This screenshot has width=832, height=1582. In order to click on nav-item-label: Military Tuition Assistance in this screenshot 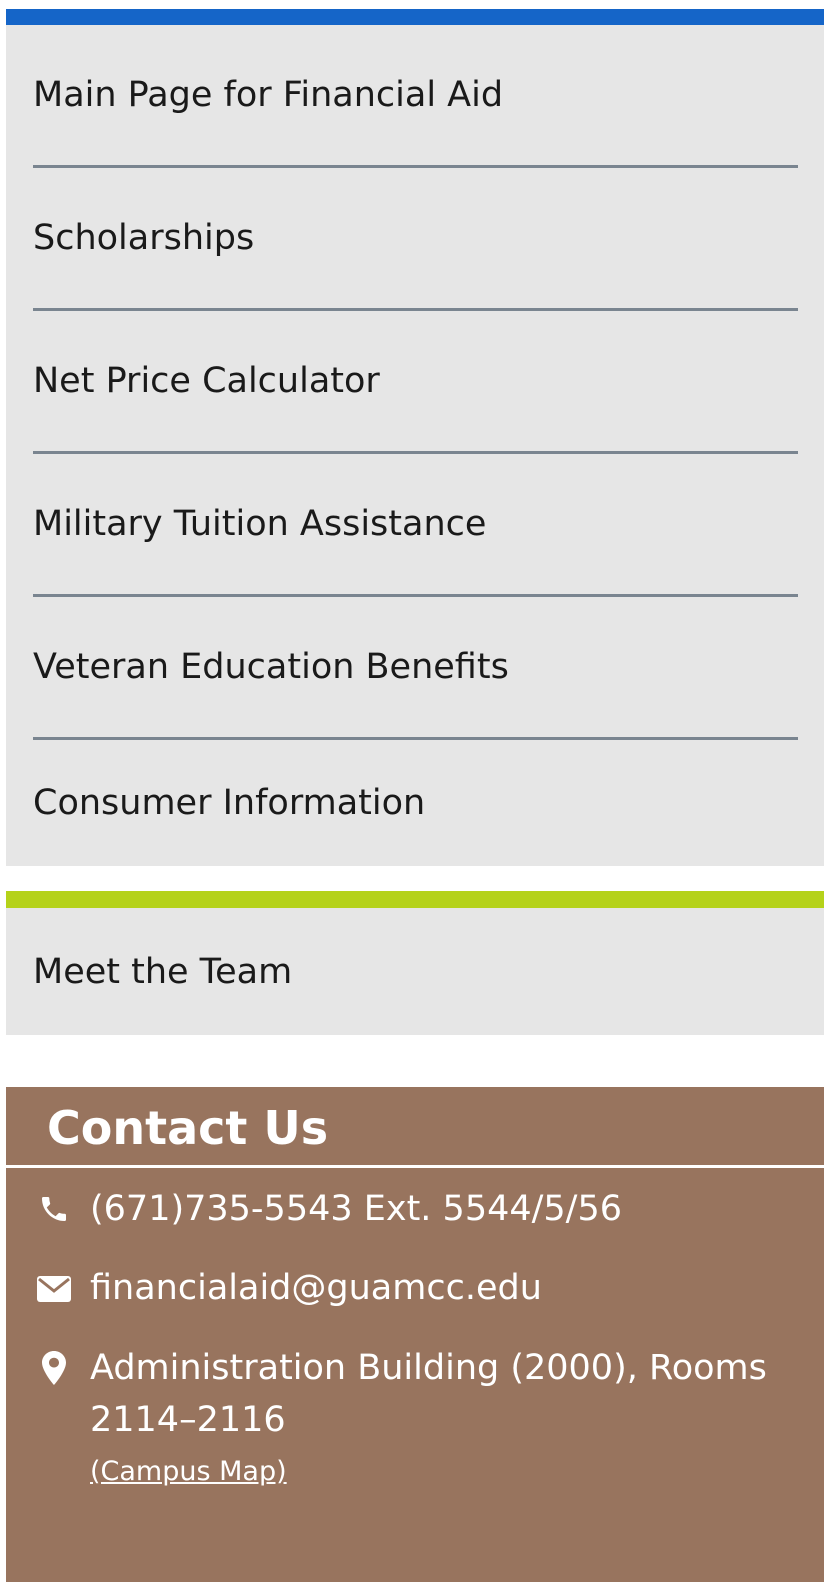, I will do `click(260, 524)`.